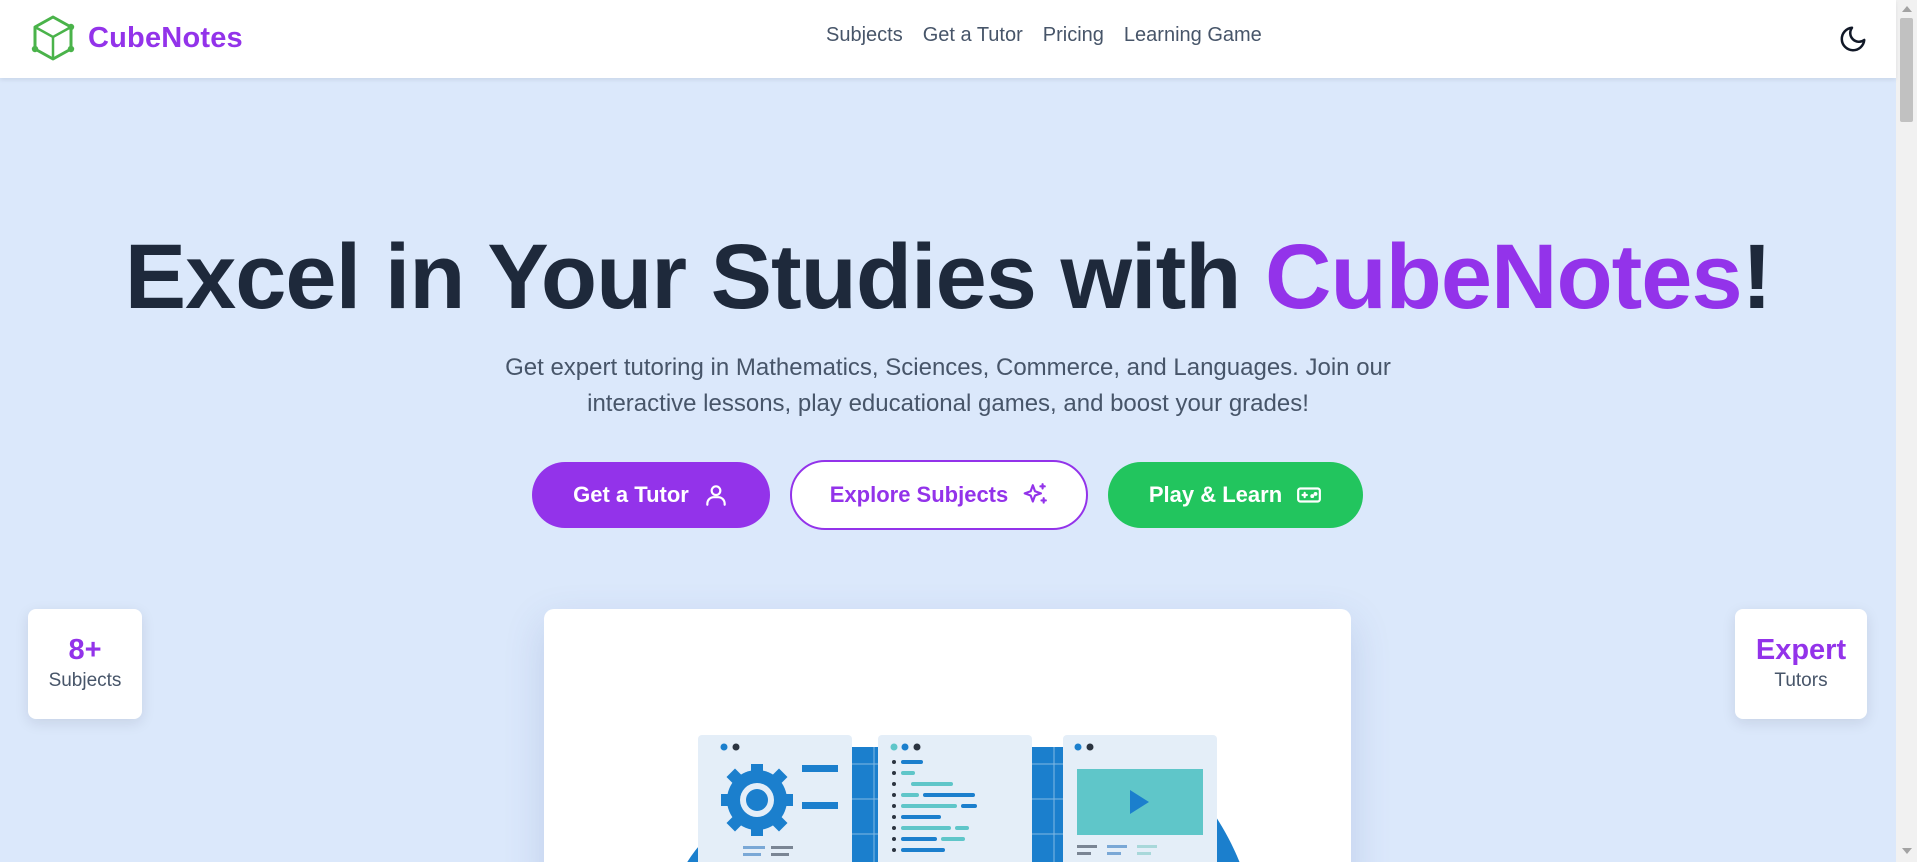 This screenshot has width=1917, height=862. Describe the element at coordinates (1907, 9) in the screenshot. I see `scroll-up-arrow` at that location.